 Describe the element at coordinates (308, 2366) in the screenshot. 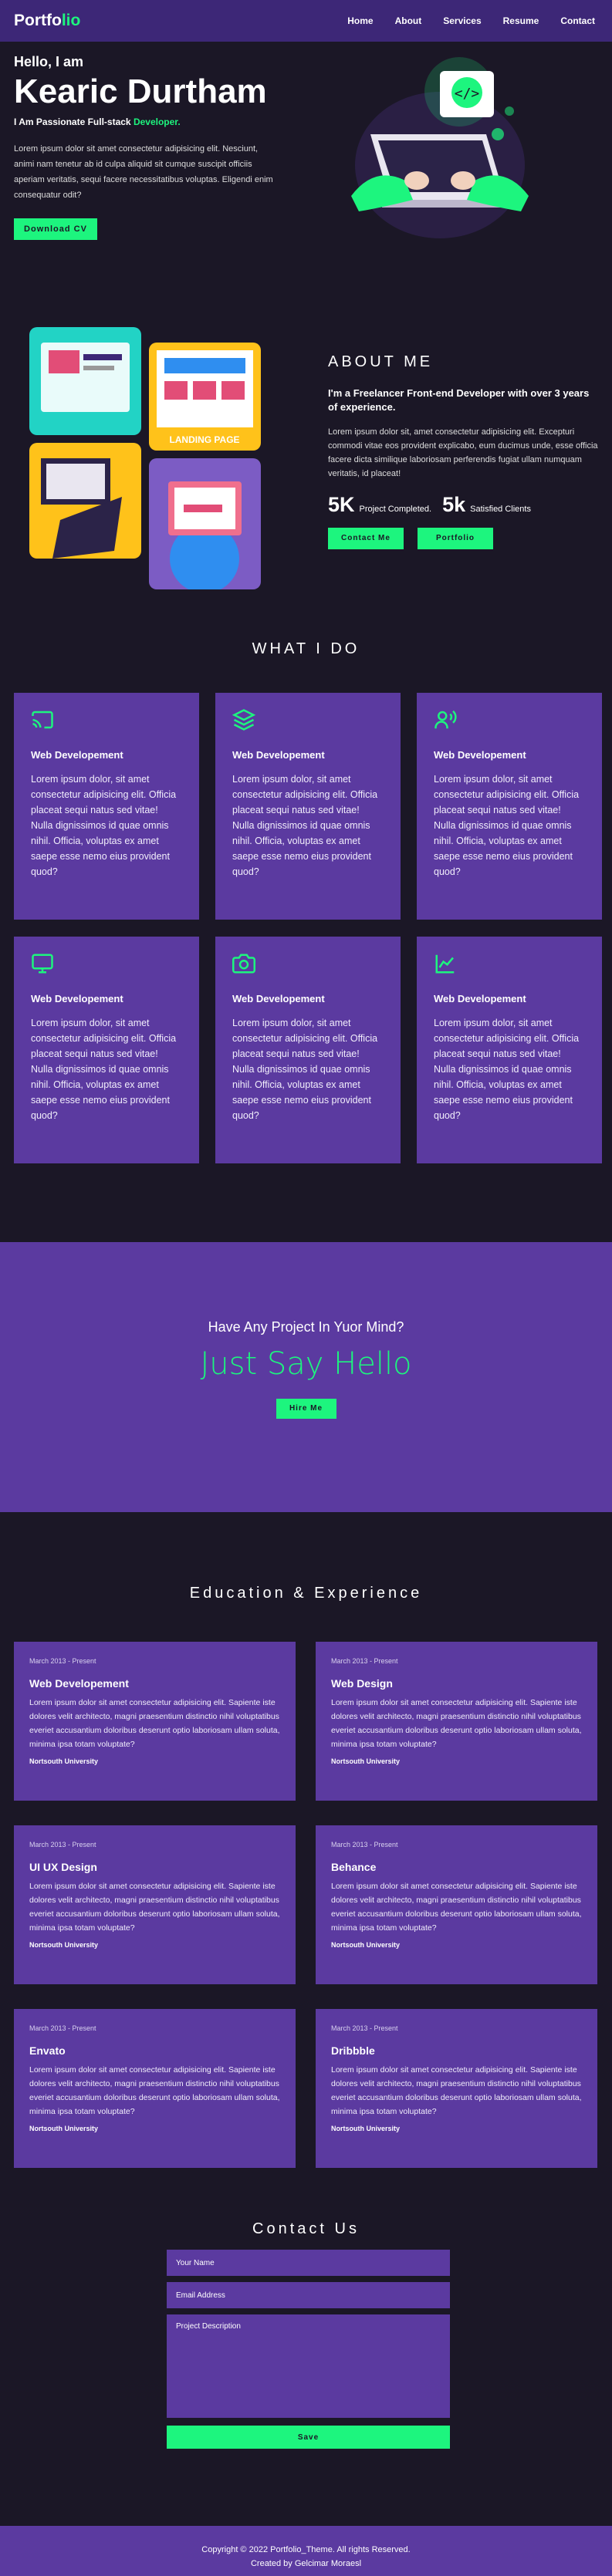

I see `project-description-field` at that location.